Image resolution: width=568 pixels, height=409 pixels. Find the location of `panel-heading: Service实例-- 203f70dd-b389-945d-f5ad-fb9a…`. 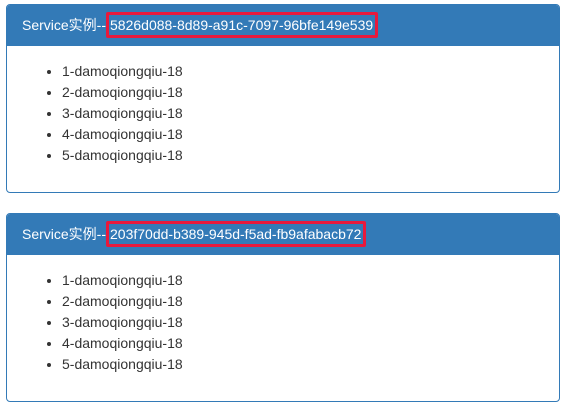

panel-heading: Service实例-- 203f70dd-b389-945d-f5ad-fb9a… is located at coordinates (283, 234).